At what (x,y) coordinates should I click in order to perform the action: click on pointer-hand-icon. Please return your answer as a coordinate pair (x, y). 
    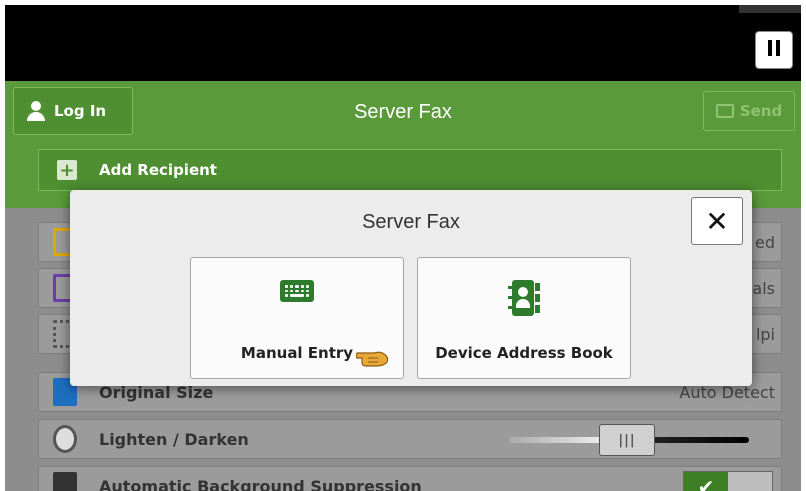
    Looking at the image, I should click on (372, 359).